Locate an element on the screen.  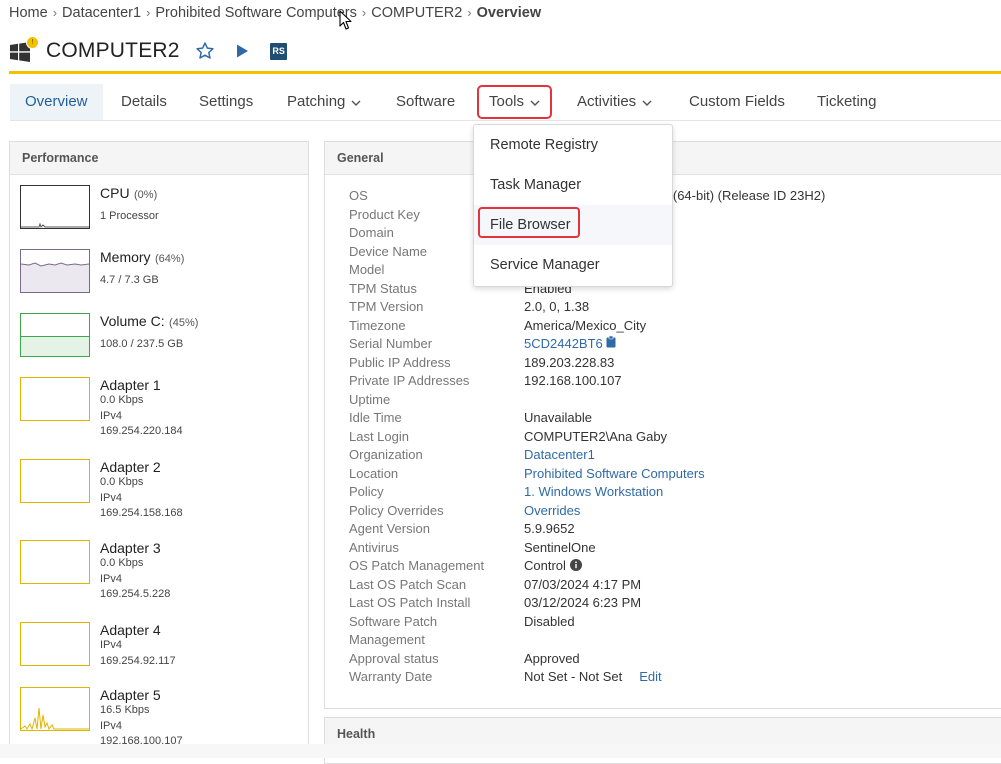
performance-panel-title: Performance is located at coordinates (159, 158).